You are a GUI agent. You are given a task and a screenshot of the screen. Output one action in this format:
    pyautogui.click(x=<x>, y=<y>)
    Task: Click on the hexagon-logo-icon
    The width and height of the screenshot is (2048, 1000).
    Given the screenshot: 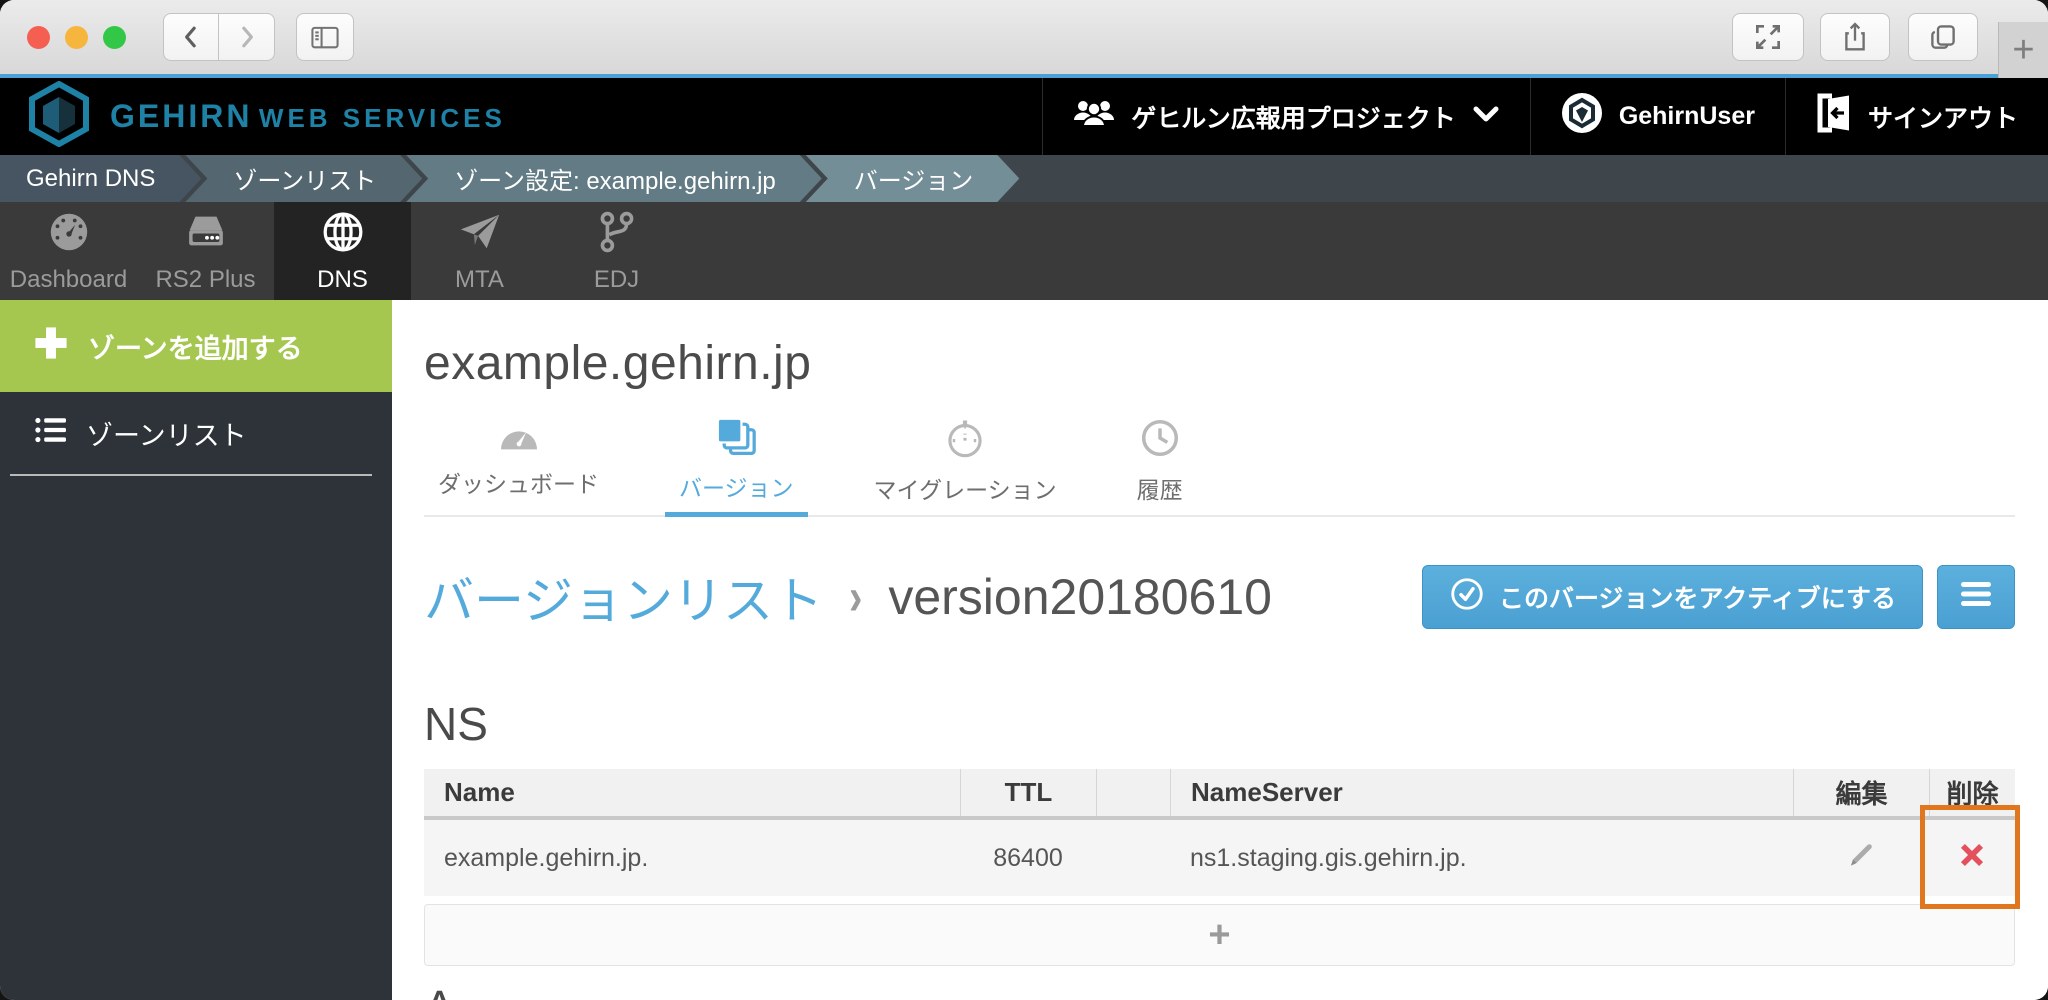 What is the action you would take?
    pyautogui.click(x=59, y=116)
    